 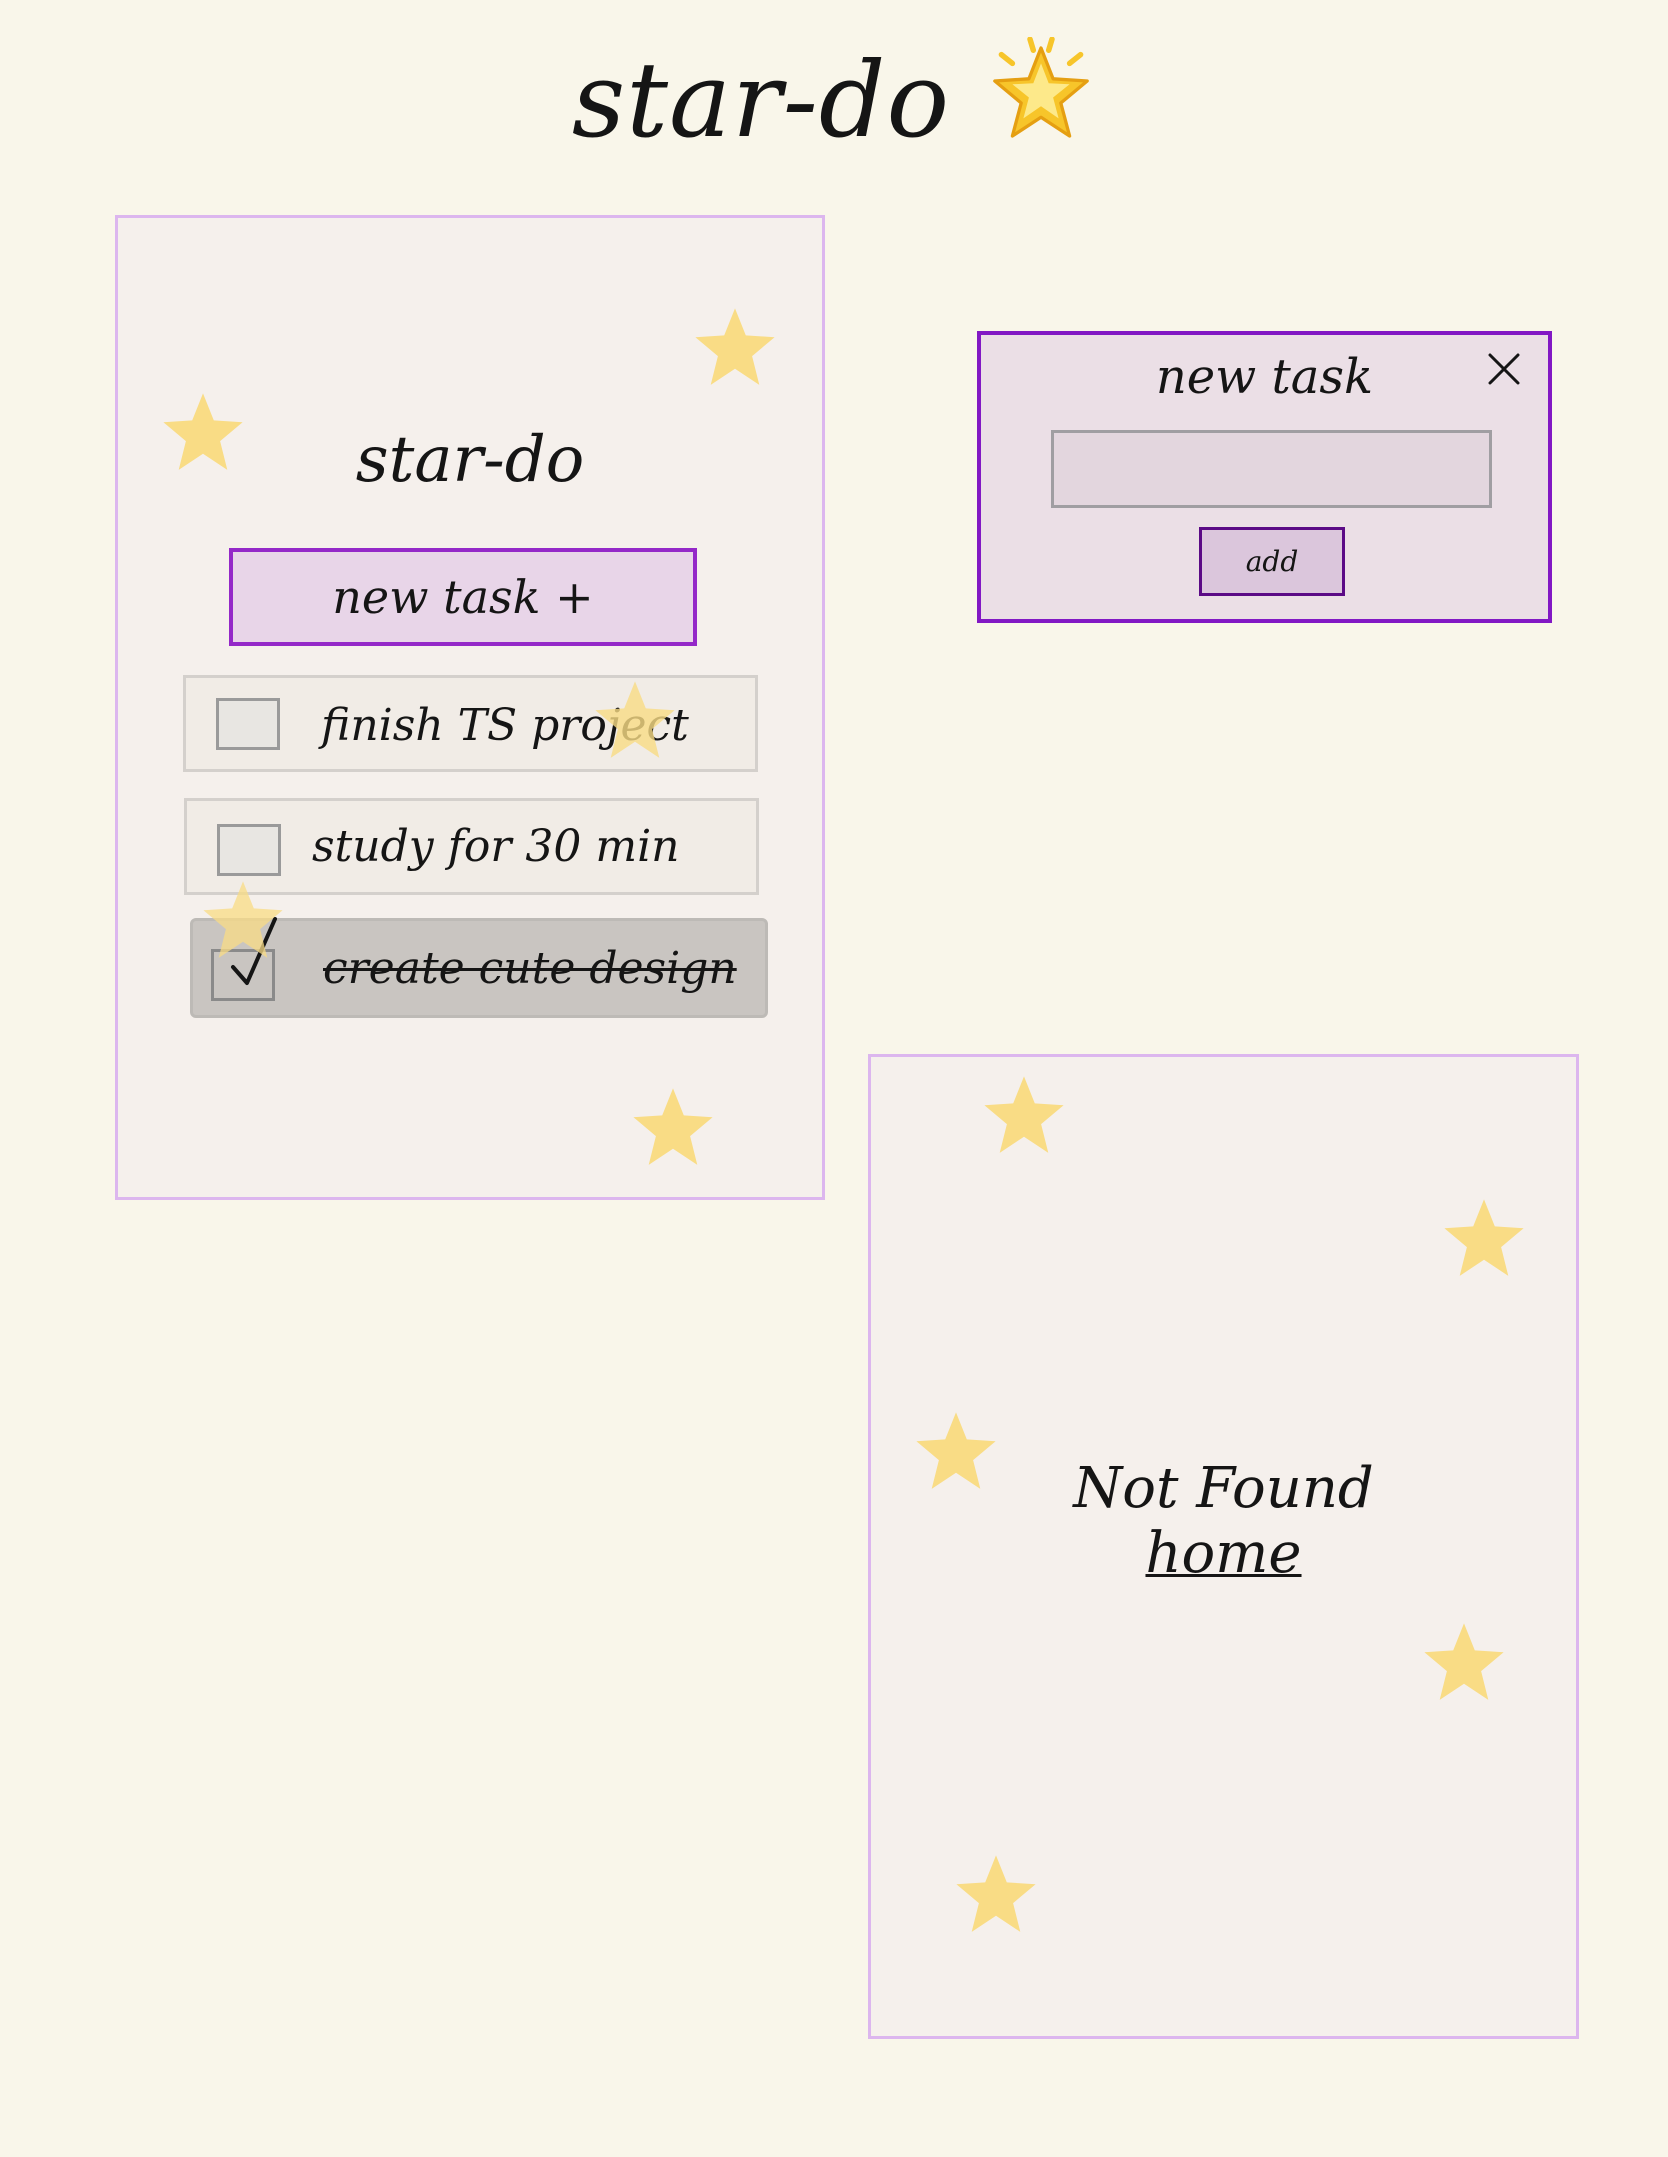 I want to click on app-title: star-do, so click(x=470, y=460).